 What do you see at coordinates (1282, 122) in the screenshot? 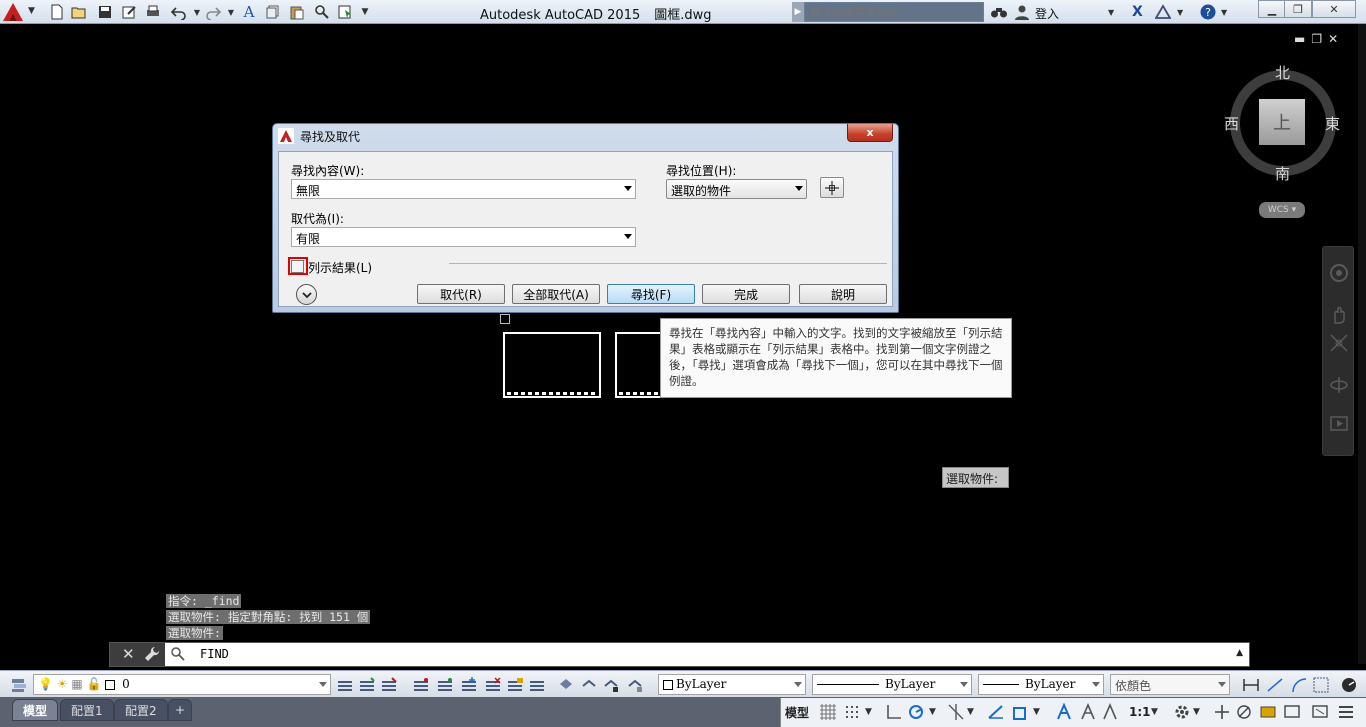
I see `viewcube-top-face: 上` at bounding box center [1282, 122].